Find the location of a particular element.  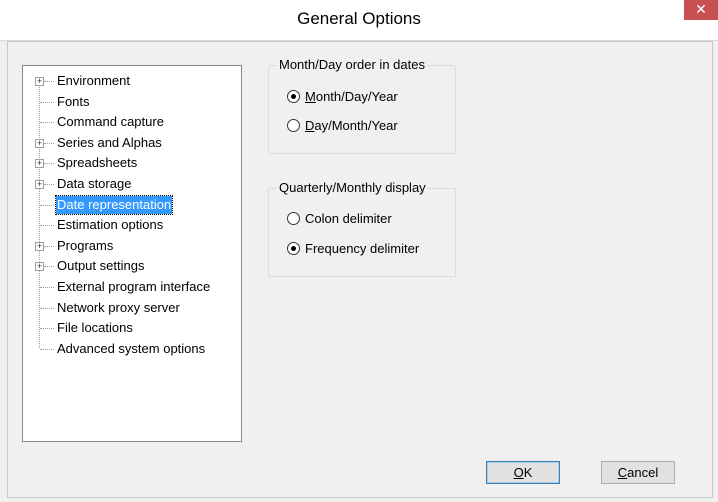

close-button: ✕ is located at coordinates (701, 10).